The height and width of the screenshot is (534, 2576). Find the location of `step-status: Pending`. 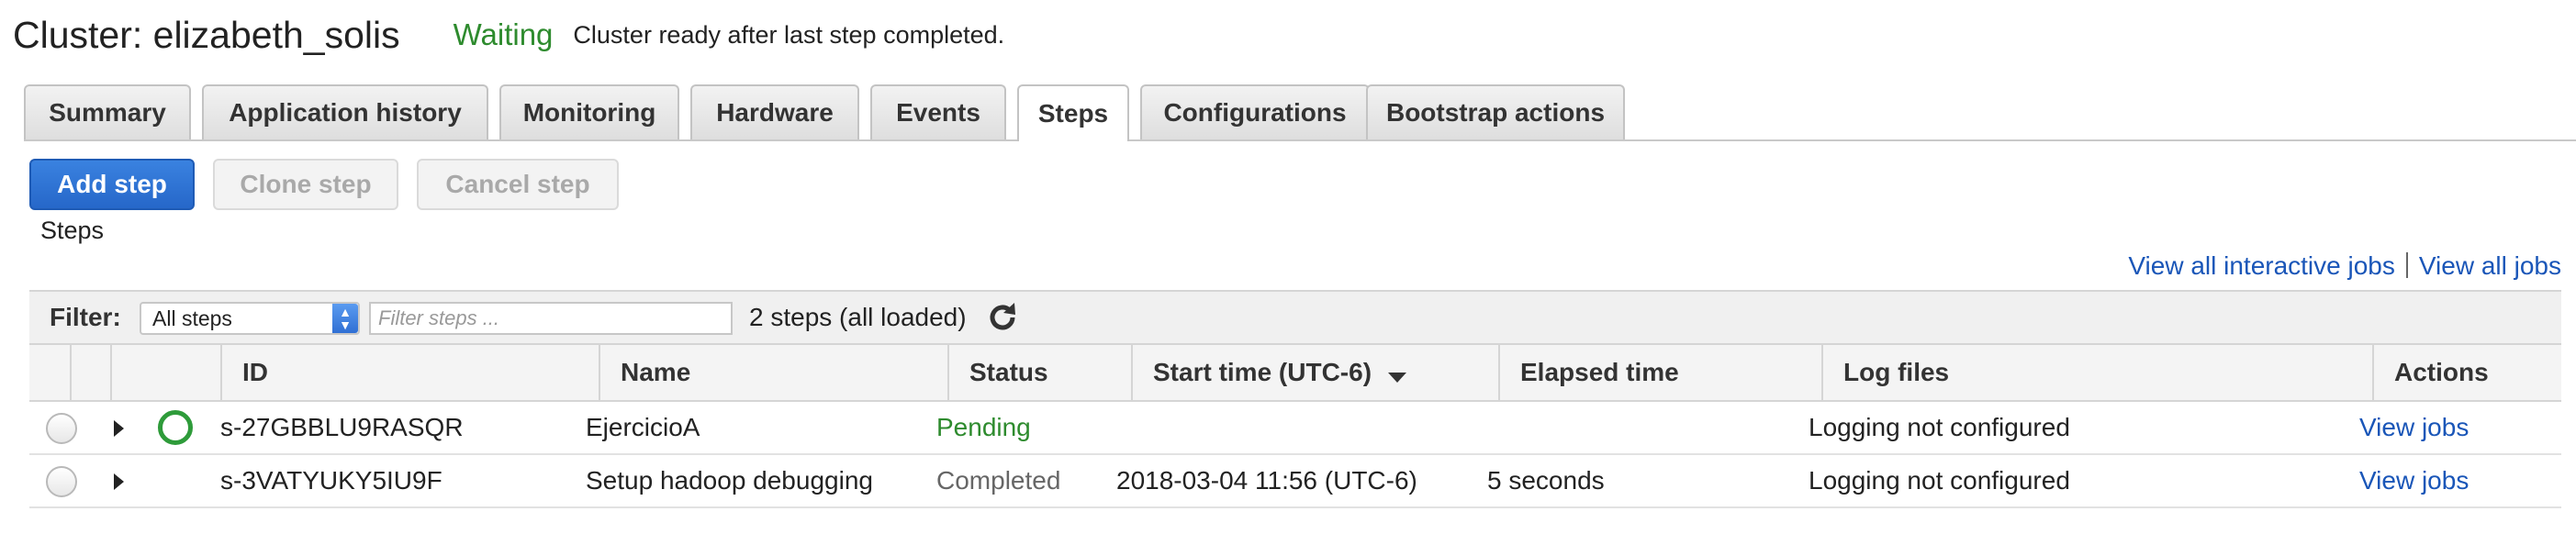

step-status: Pending is located at coordinates (983, 427).